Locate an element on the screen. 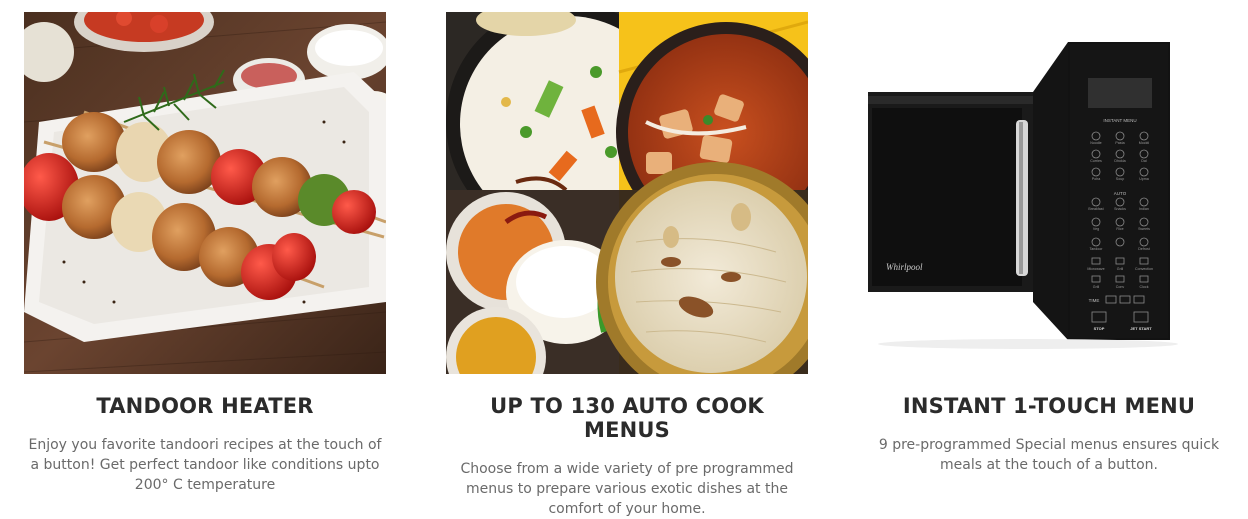  panel-label: Dhokla is located at coordinates (1119, 161).